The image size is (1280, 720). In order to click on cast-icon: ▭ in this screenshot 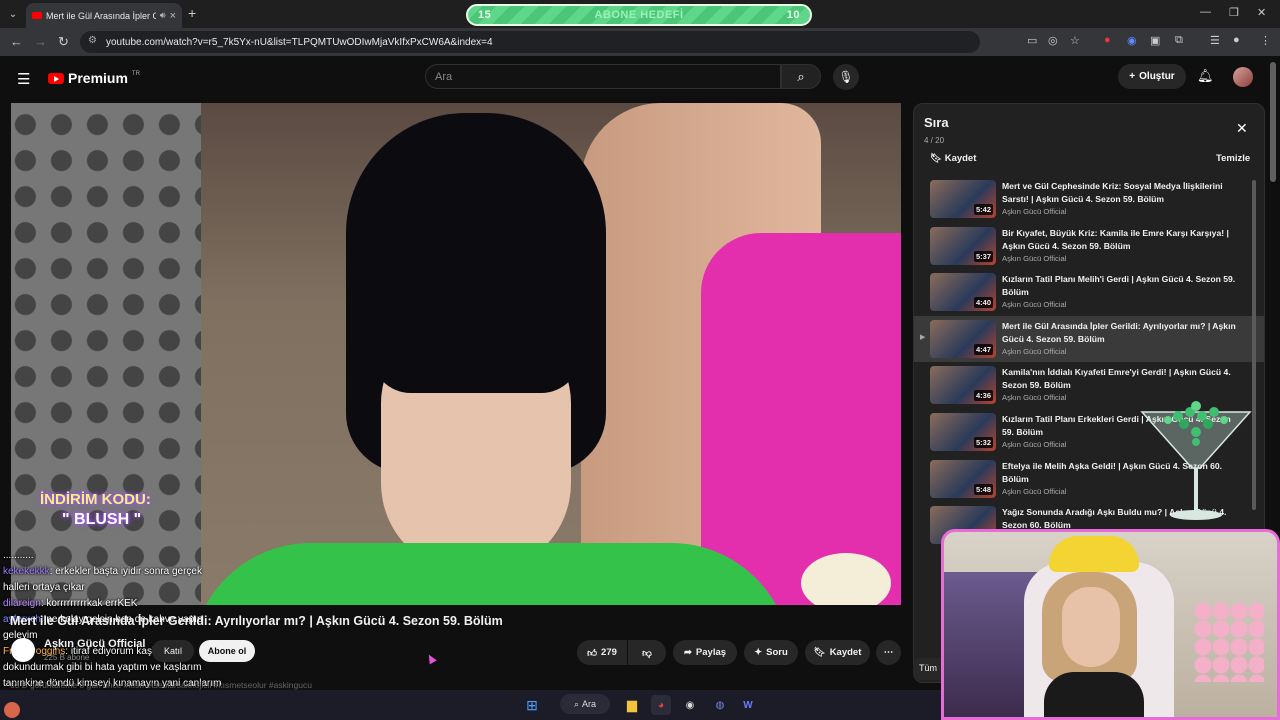, I will do `click(1032, 40)`.